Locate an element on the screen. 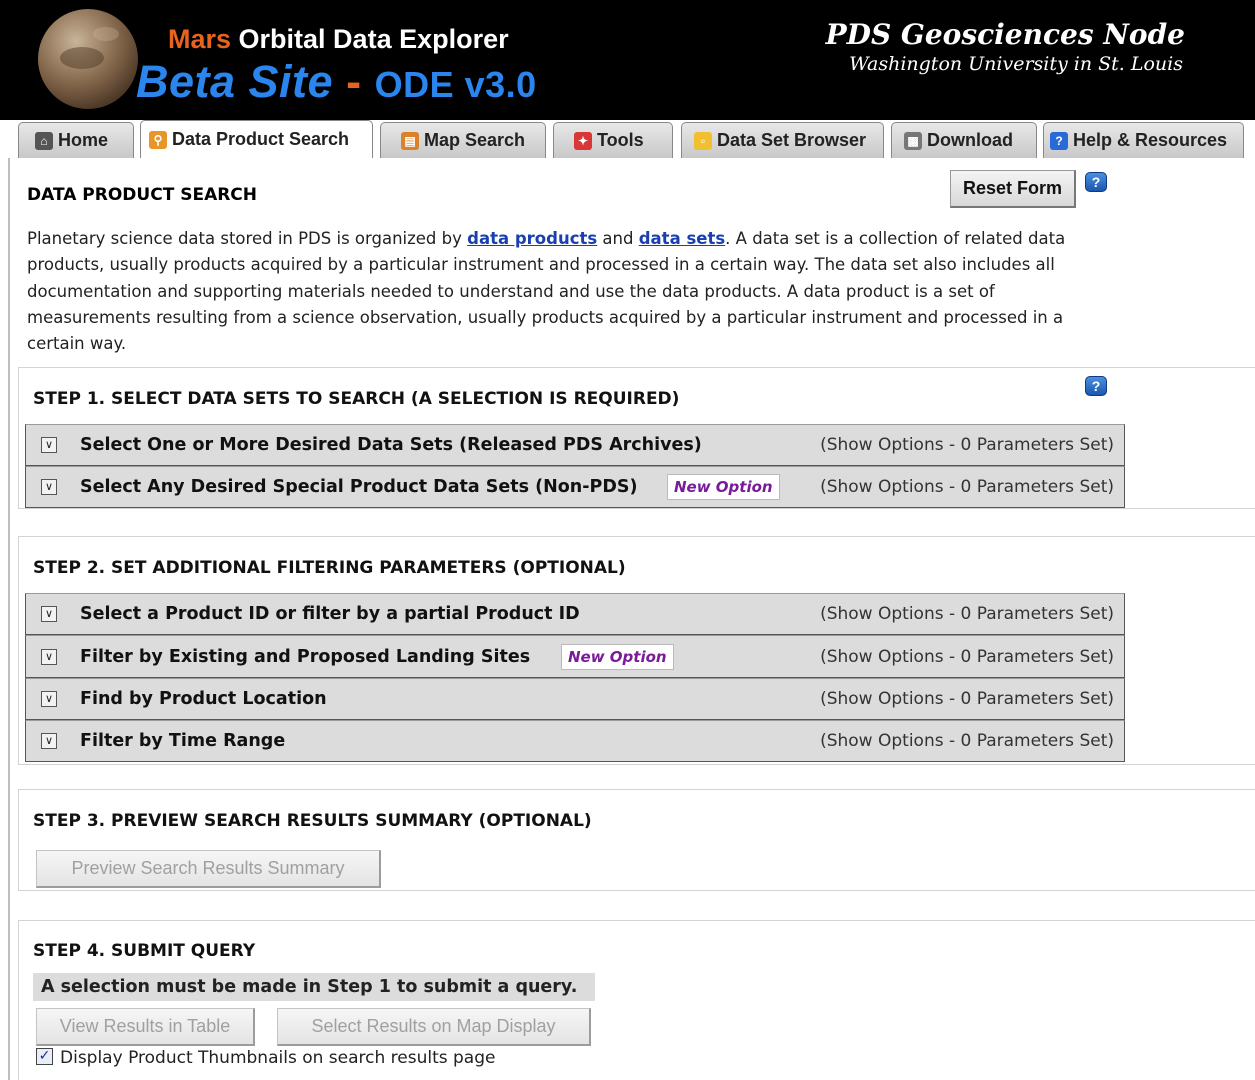 The height and width of the screenshot is (1080, 1255). select-results-map-button: Select Results on Map Display is located at coordinates (434, 1027).